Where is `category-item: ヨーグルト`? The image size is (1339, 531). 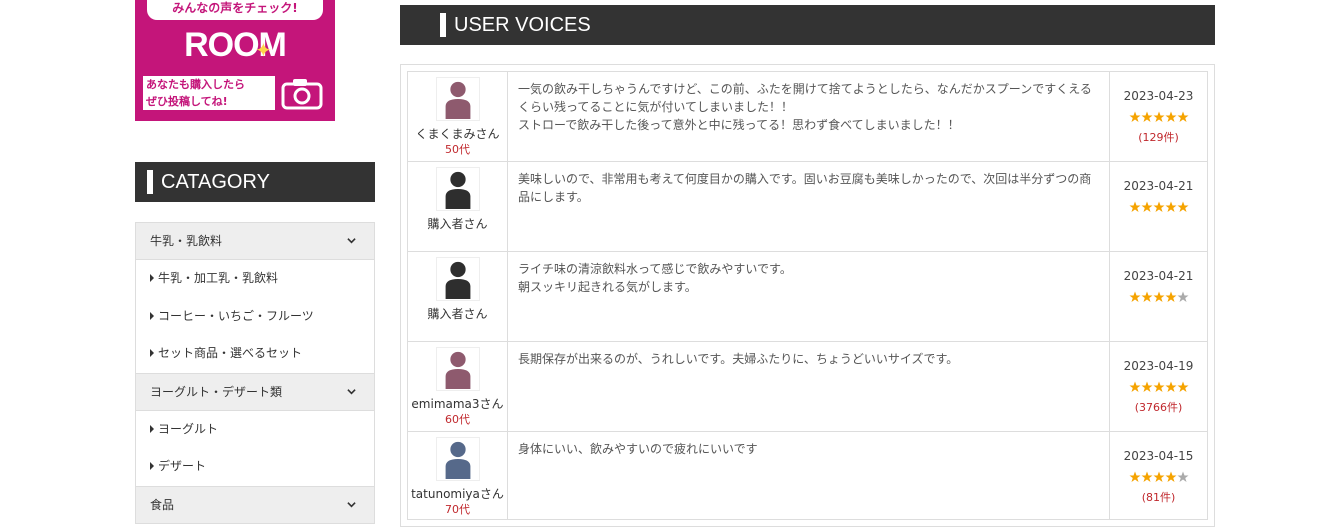 category-item: ヨーグルト is located at coordinates (255, 429).